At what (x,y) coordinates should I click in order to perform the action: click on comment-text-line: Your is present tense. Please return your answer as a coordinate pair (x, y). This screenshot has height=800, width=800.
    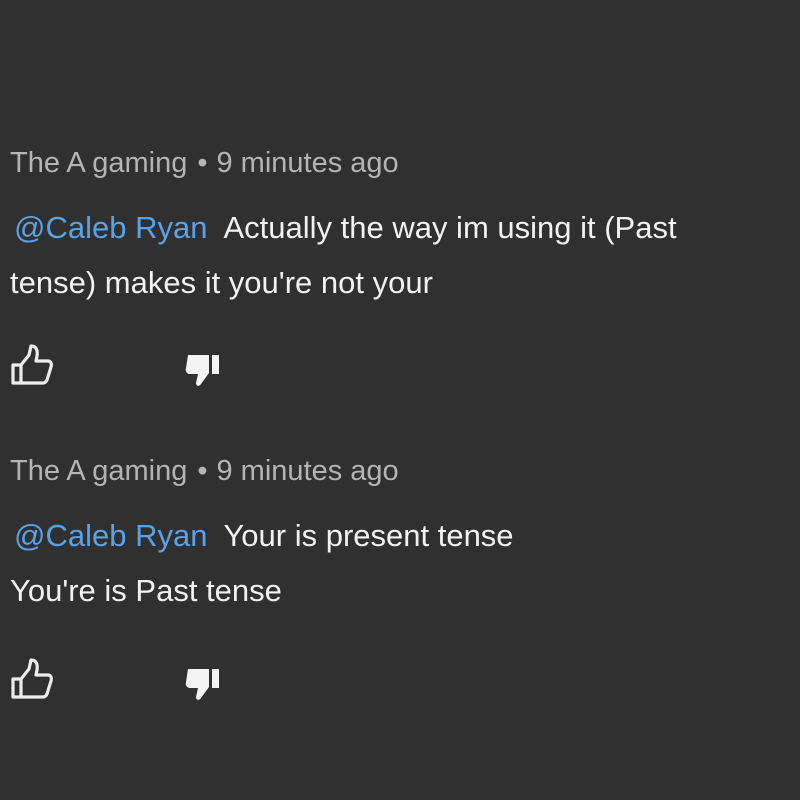
    Looking at the image, I should click on (368, 535).